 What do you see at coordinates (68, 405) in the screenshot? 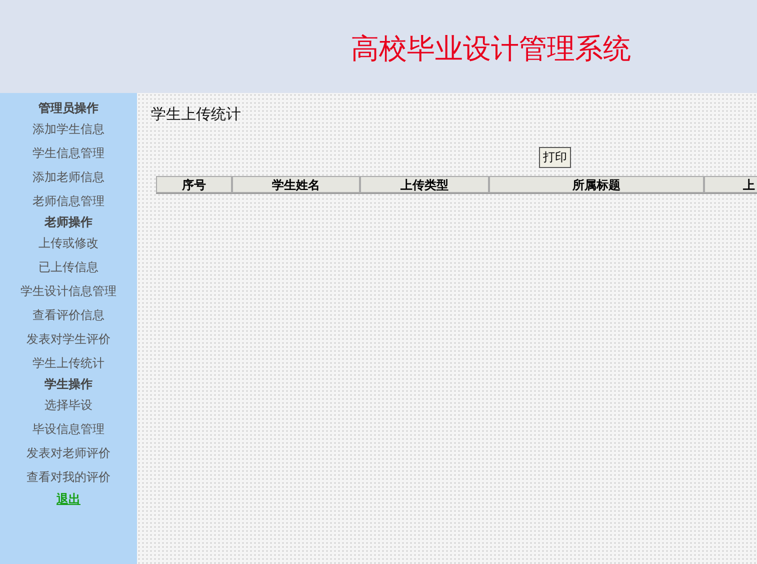
I see `sidebar-link: 选择毕设` at bounding box center [68, 405].